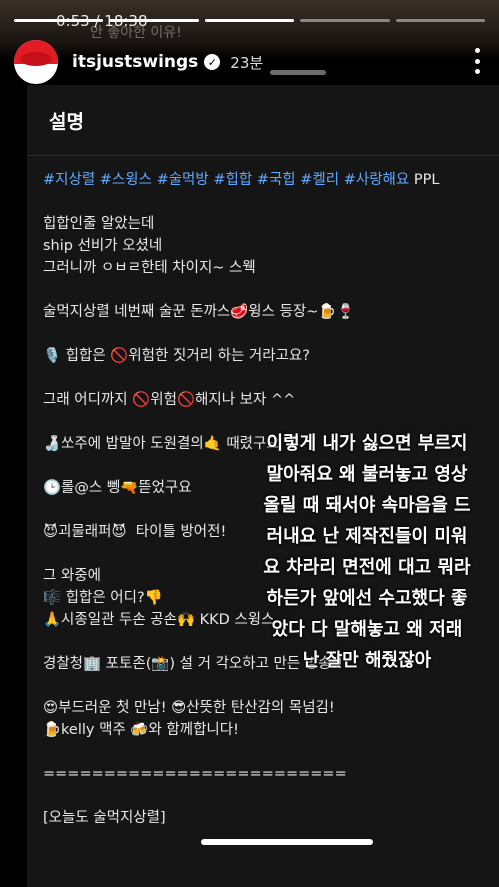 The width and height of the screenshot is (499, 887). Describe the element at coordinates (36, 62) in the screenshot. I see `avatar` at that location.